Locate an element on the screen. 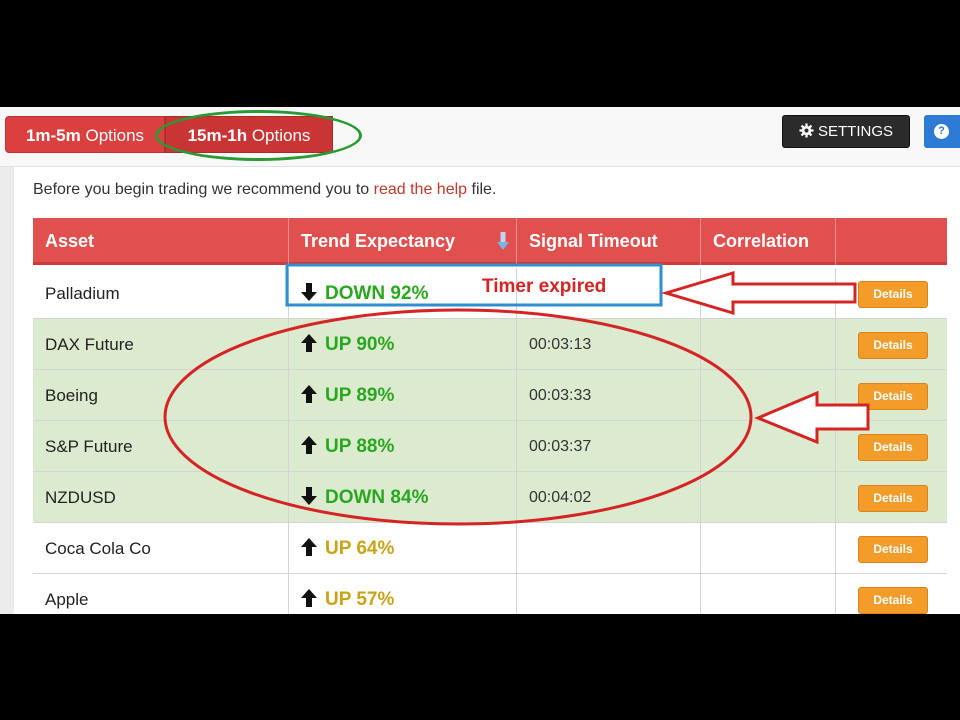  trend-cell: DOWN 84% is located at coordinates (403, 497).